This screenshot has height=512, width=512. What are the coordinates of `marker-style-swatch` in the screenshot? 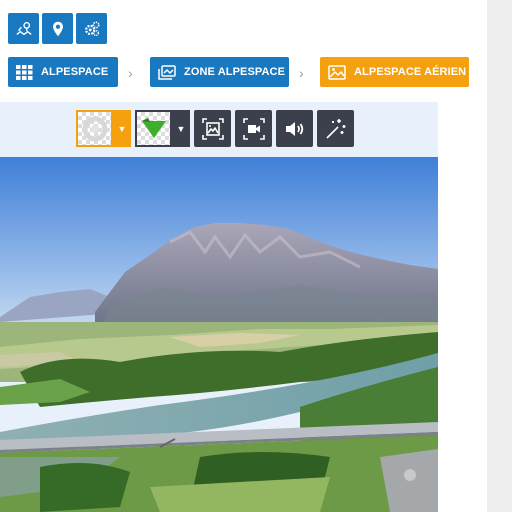 It's located at (94, 128).